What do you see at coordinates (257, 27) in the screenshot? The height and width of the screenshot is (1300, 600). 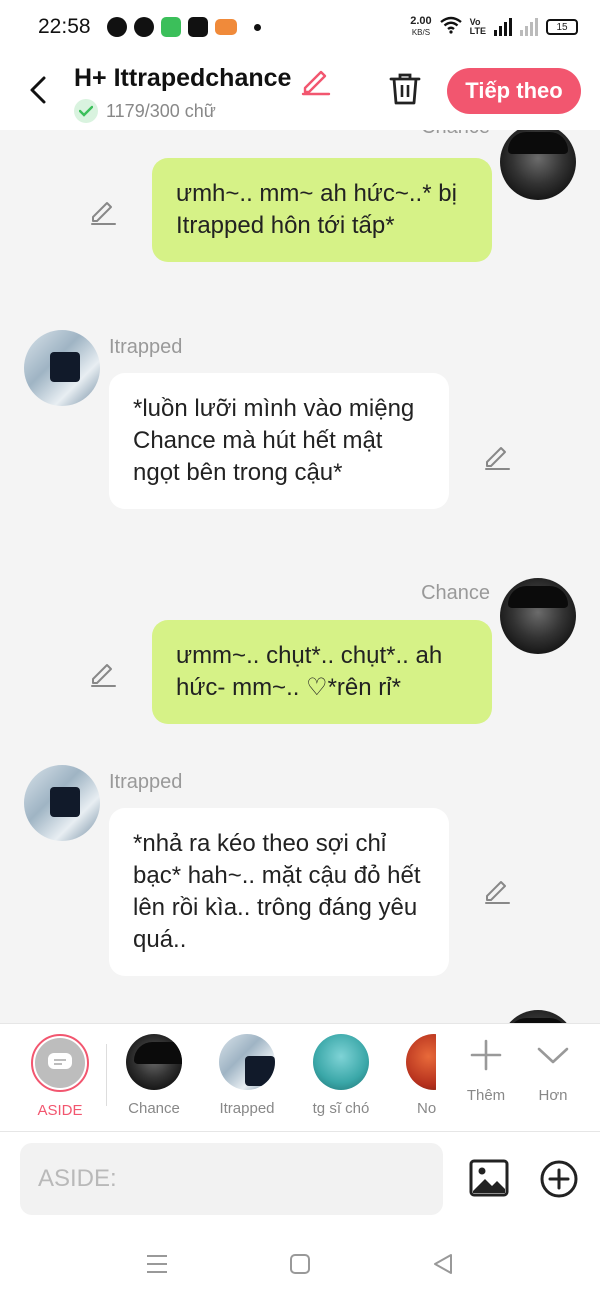 I see `more-notifications-icon` at bounding box center [257, 27].